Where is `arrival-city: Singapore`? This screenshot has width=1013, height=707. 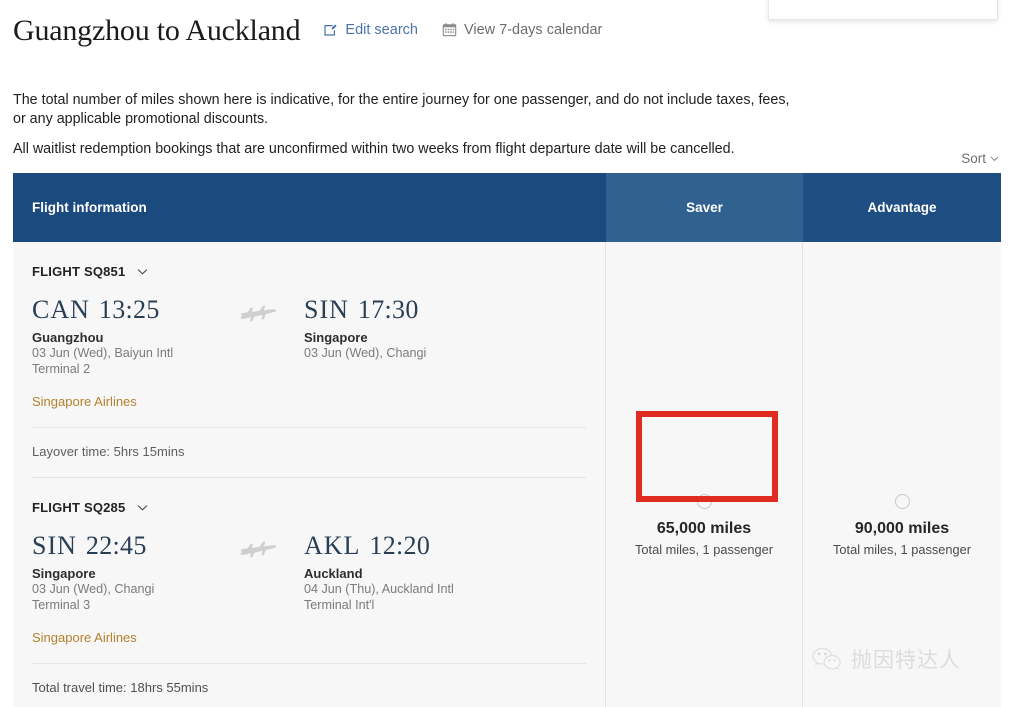 arrival-city: Singapore is located at coordinates (336, 337).